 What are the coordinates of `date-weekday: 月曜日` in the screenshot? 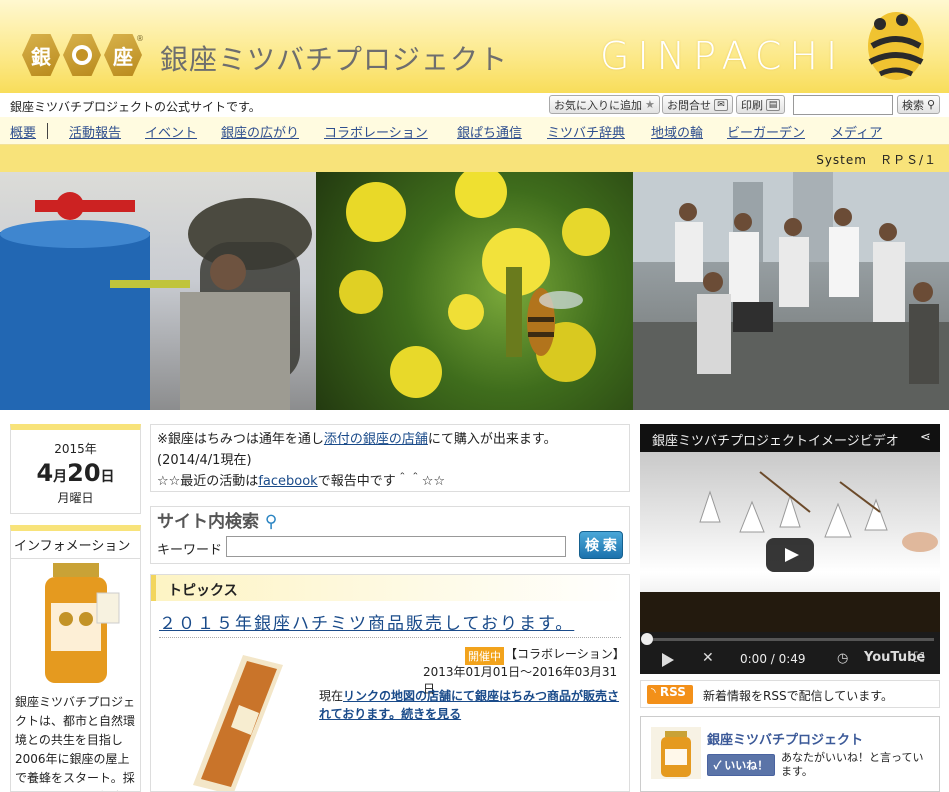 It's located at (75, 498).